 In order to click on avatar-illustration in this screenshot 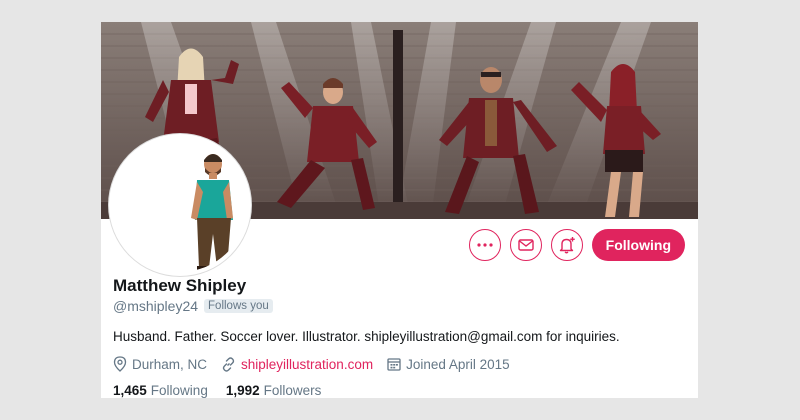, I will do `click(180, 205)`.